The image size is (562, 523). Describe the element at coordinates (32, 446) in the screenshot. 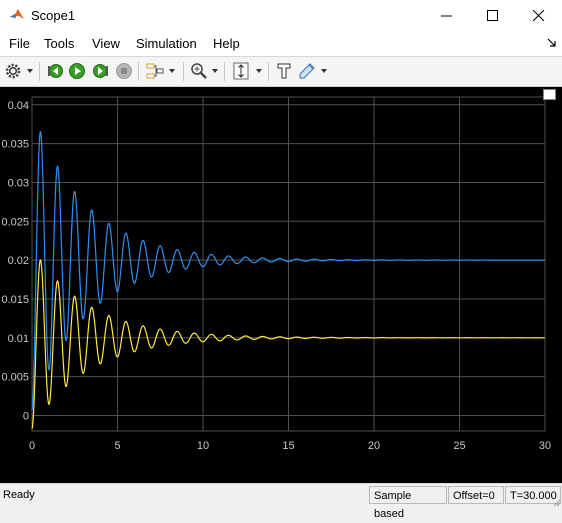

I see `x-tick-label: 0` at that location.